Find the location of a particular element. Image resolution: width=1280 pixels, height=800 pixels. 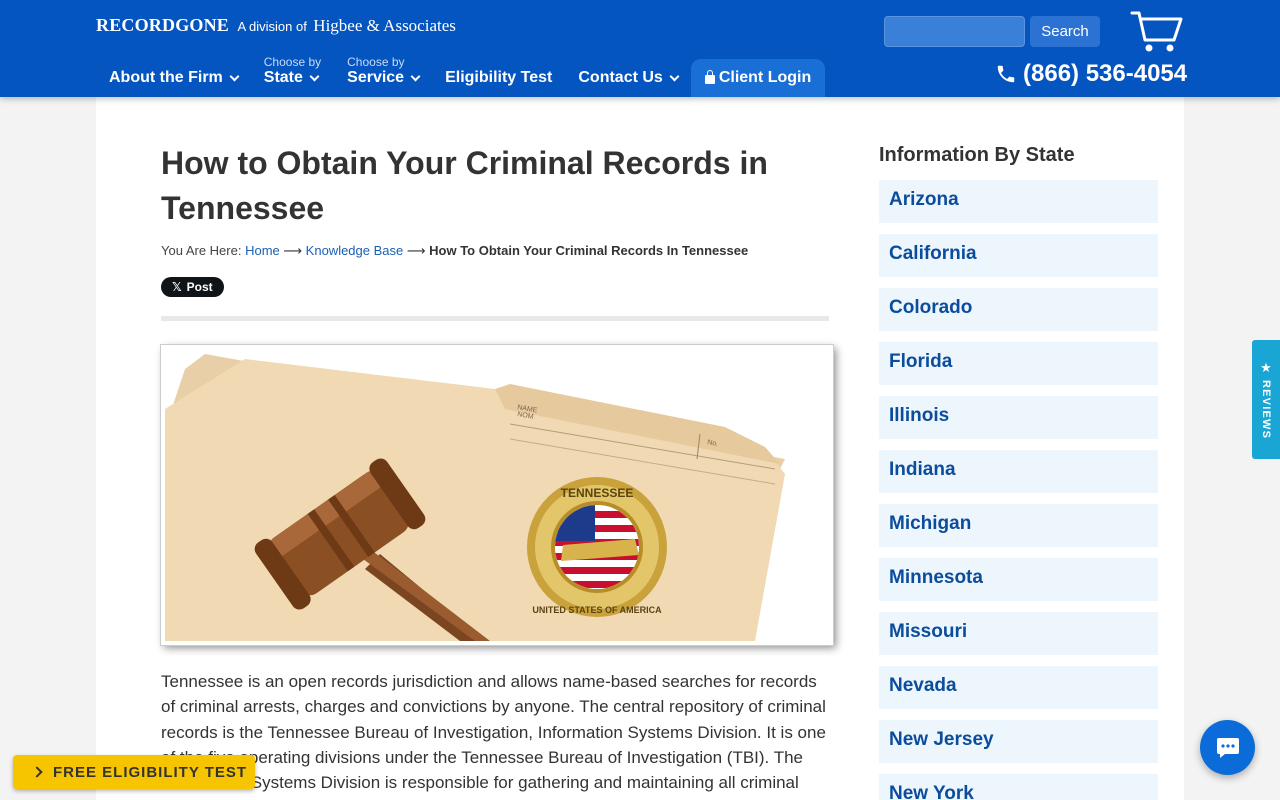

search-input is located at coordinates (954, 31).